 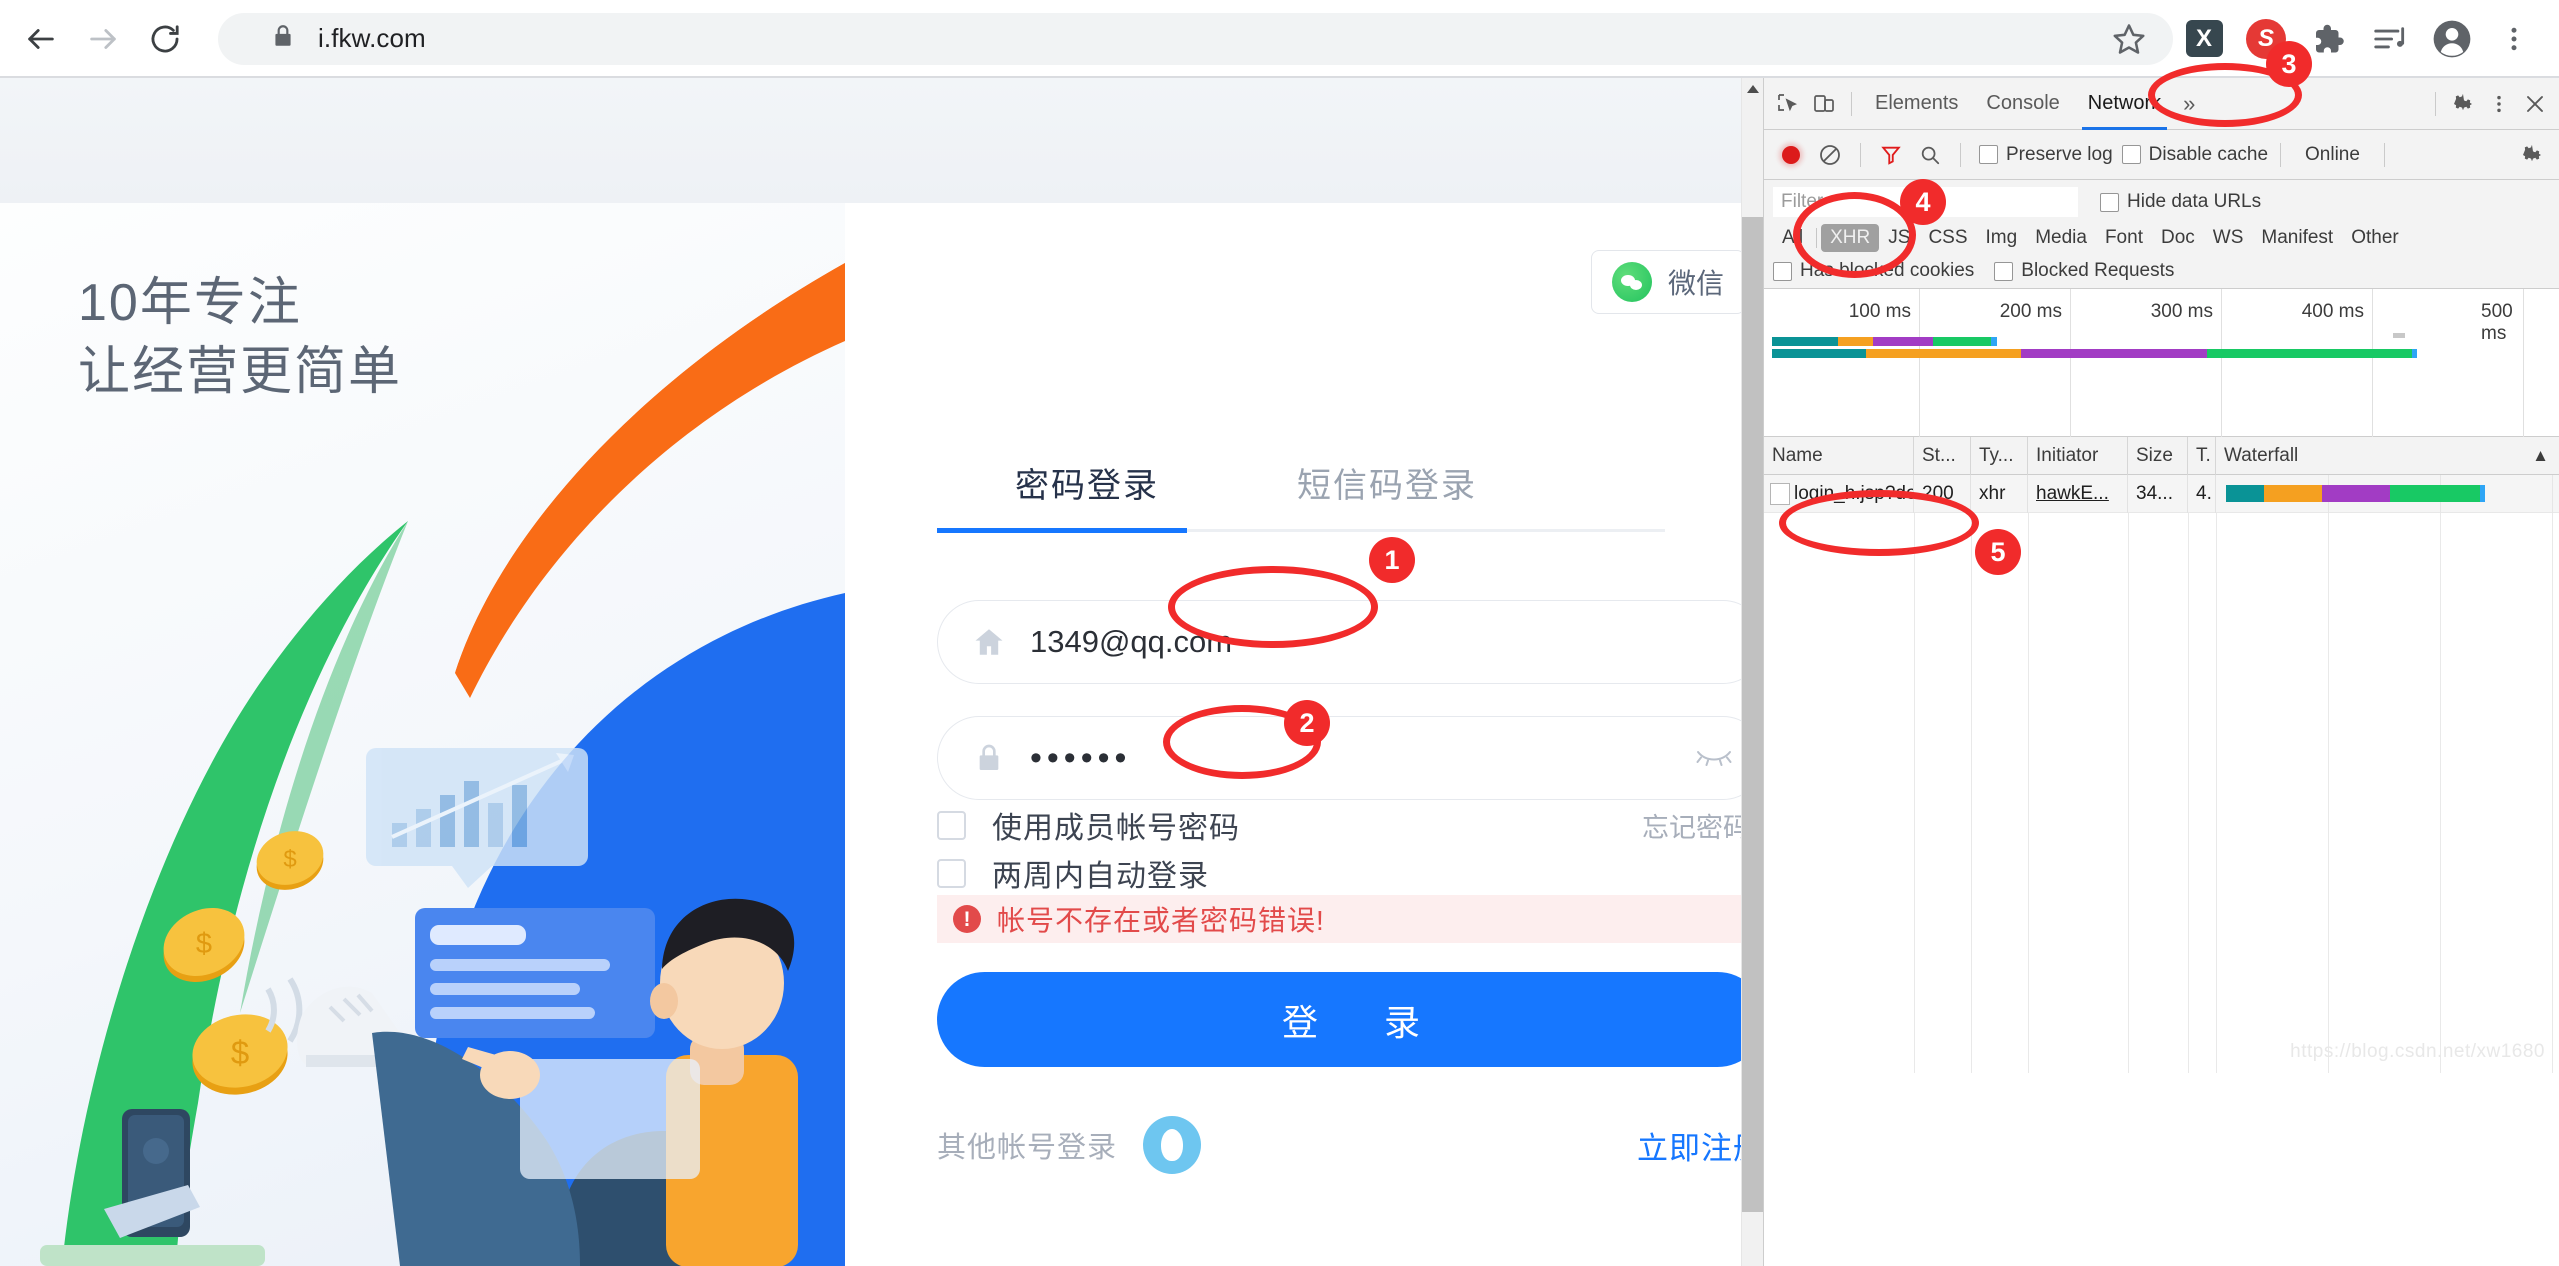 What do you see at coordinates (2535, 104) in the screenshot?
I see `close-icon` at bounding box center [2535, 104].